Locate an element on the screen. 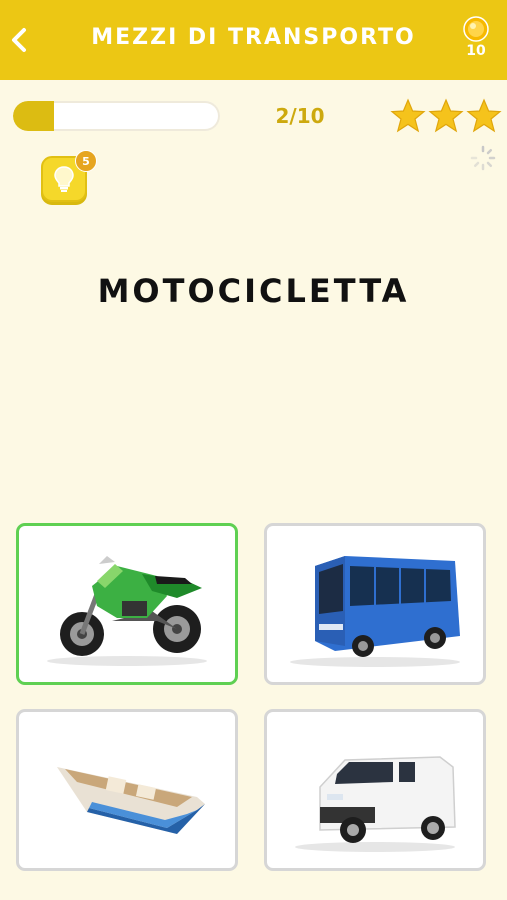  stars-rating is located at coordinates (446, 117).